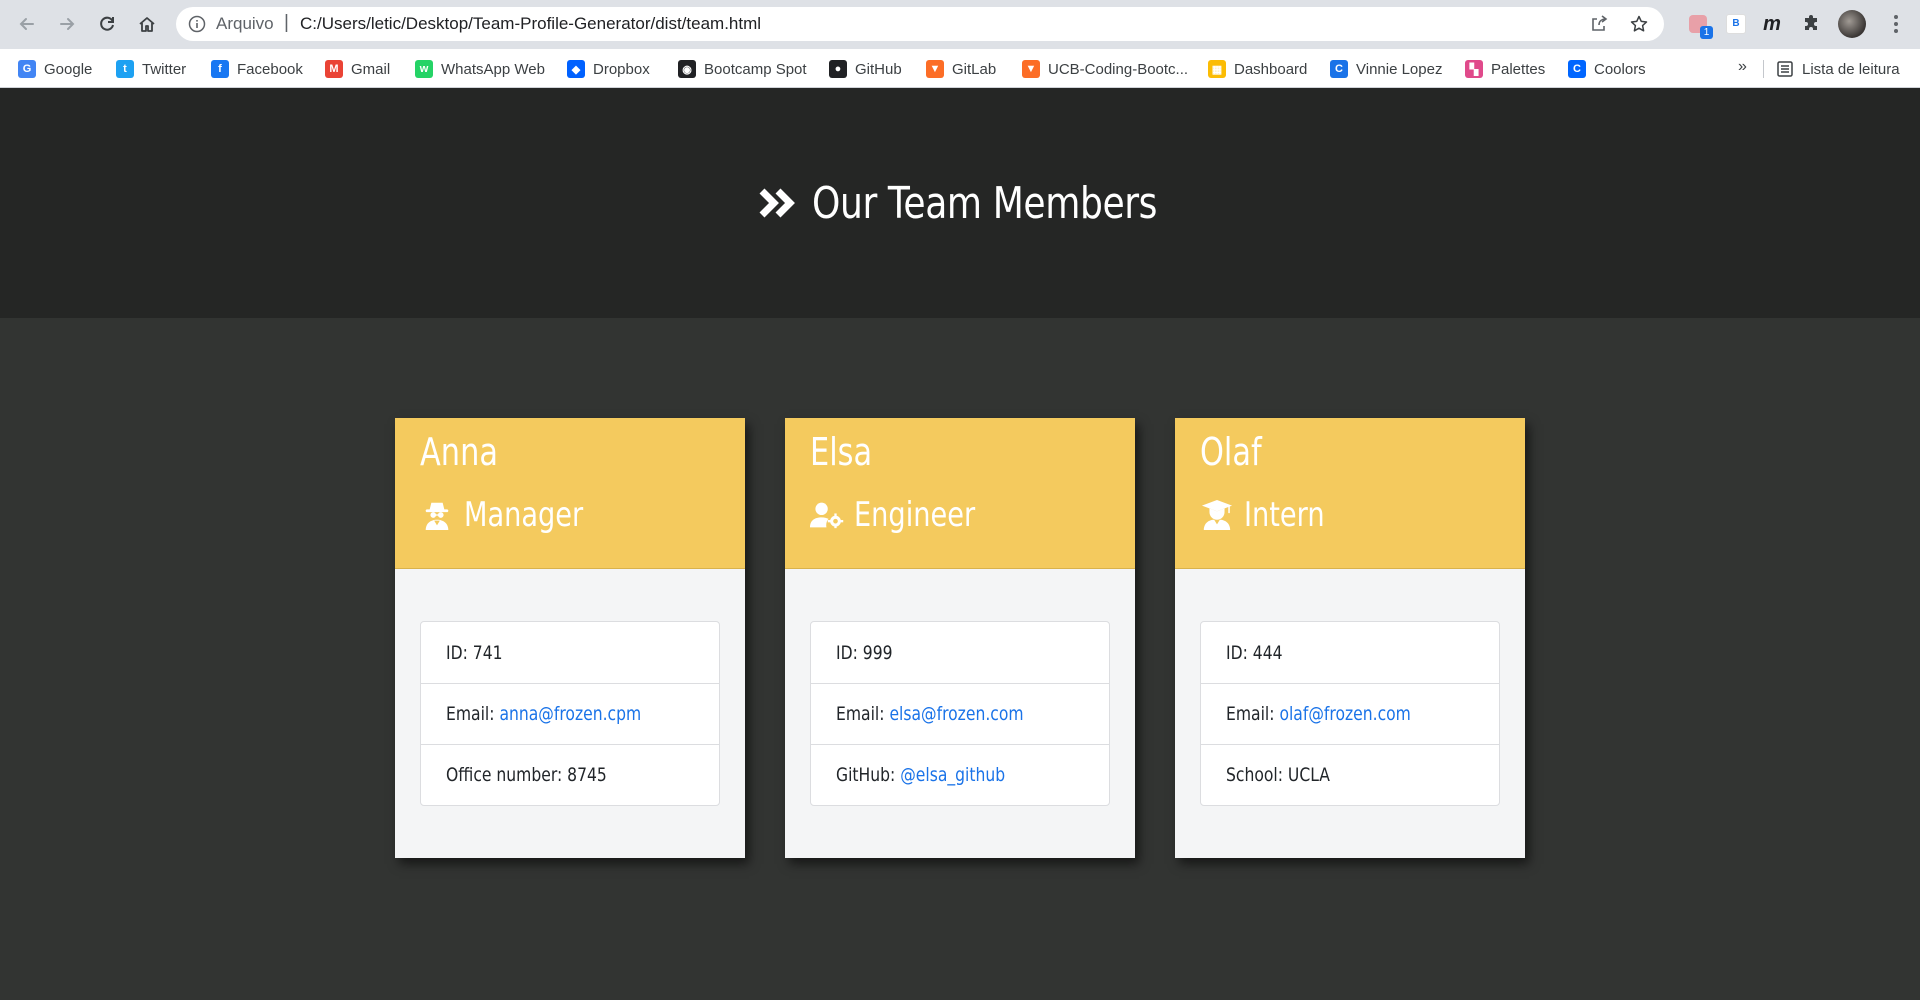 Image resolution: width=1920 pixels, height=1000 pixels. Describe the element at coordinates (1736, 24) in the screenshot. I see `extension-b-icon: B` at that location.